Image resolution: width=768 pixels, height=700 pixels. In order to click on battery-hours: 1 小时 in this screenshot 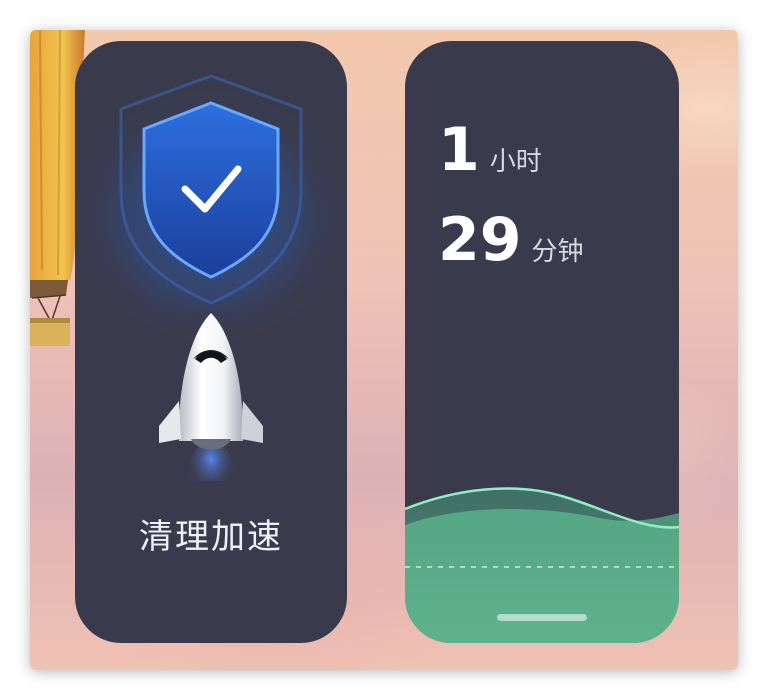, I will do `click(490, 150)`.